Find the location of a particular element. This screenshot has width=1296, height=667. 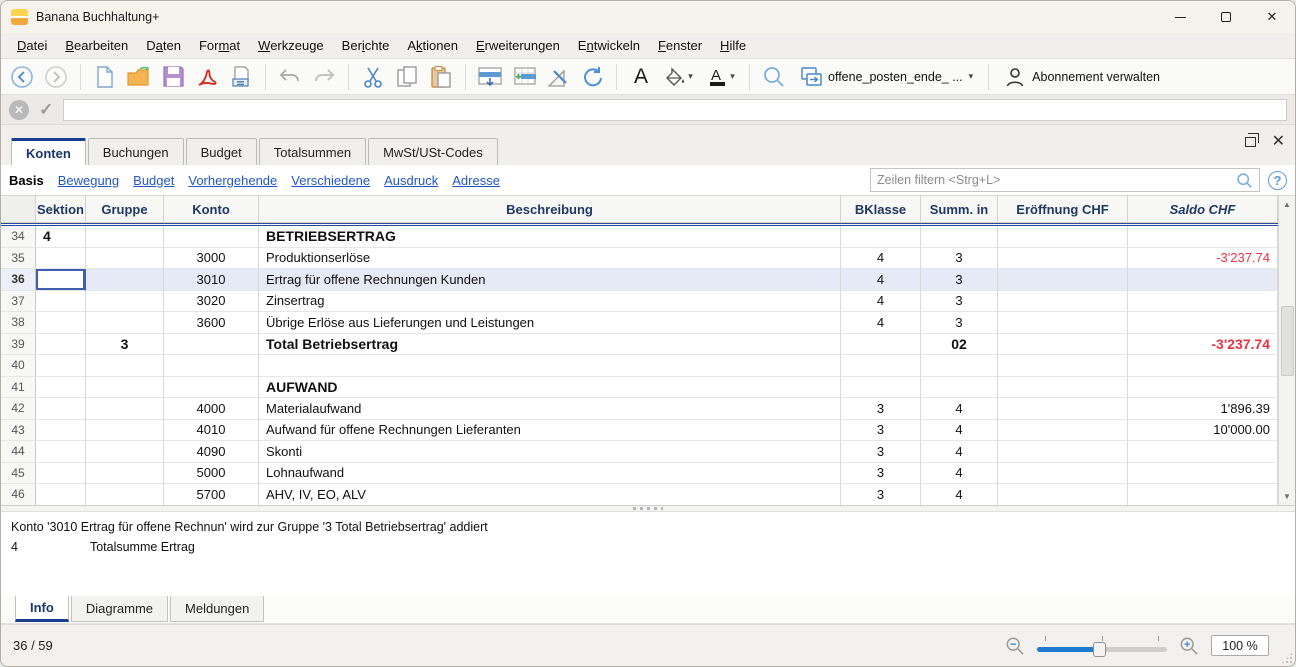

cell-bklasse is located at coordinates (881, 366).